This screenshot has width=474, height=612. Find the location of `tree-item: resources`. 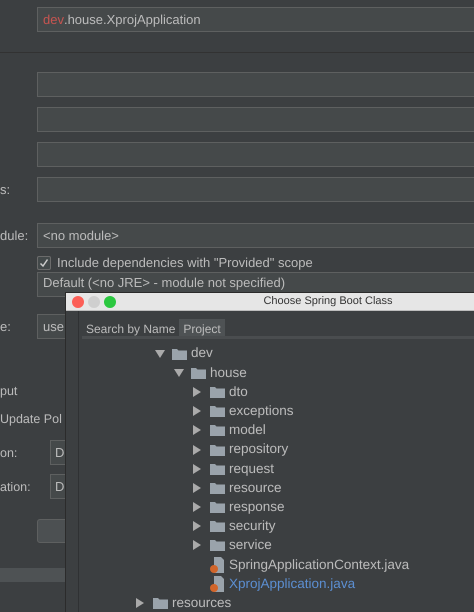

tree-item: resources is located at coordinates (202, 602).